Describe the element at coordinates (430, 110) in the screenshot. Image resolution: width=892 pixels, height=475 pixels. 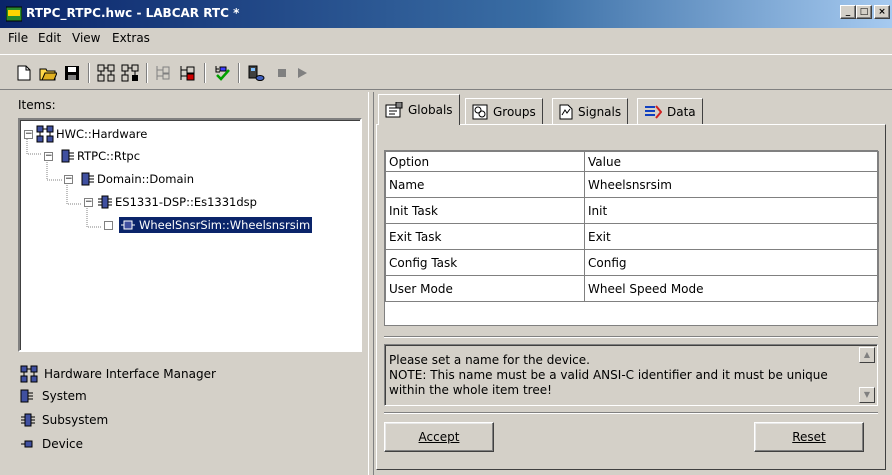
I see `tab-label: Globals` at that location.